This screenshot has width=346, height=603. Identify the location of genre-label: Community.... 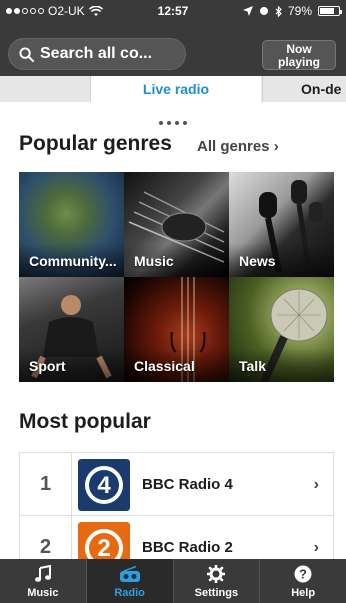
(73, 261).